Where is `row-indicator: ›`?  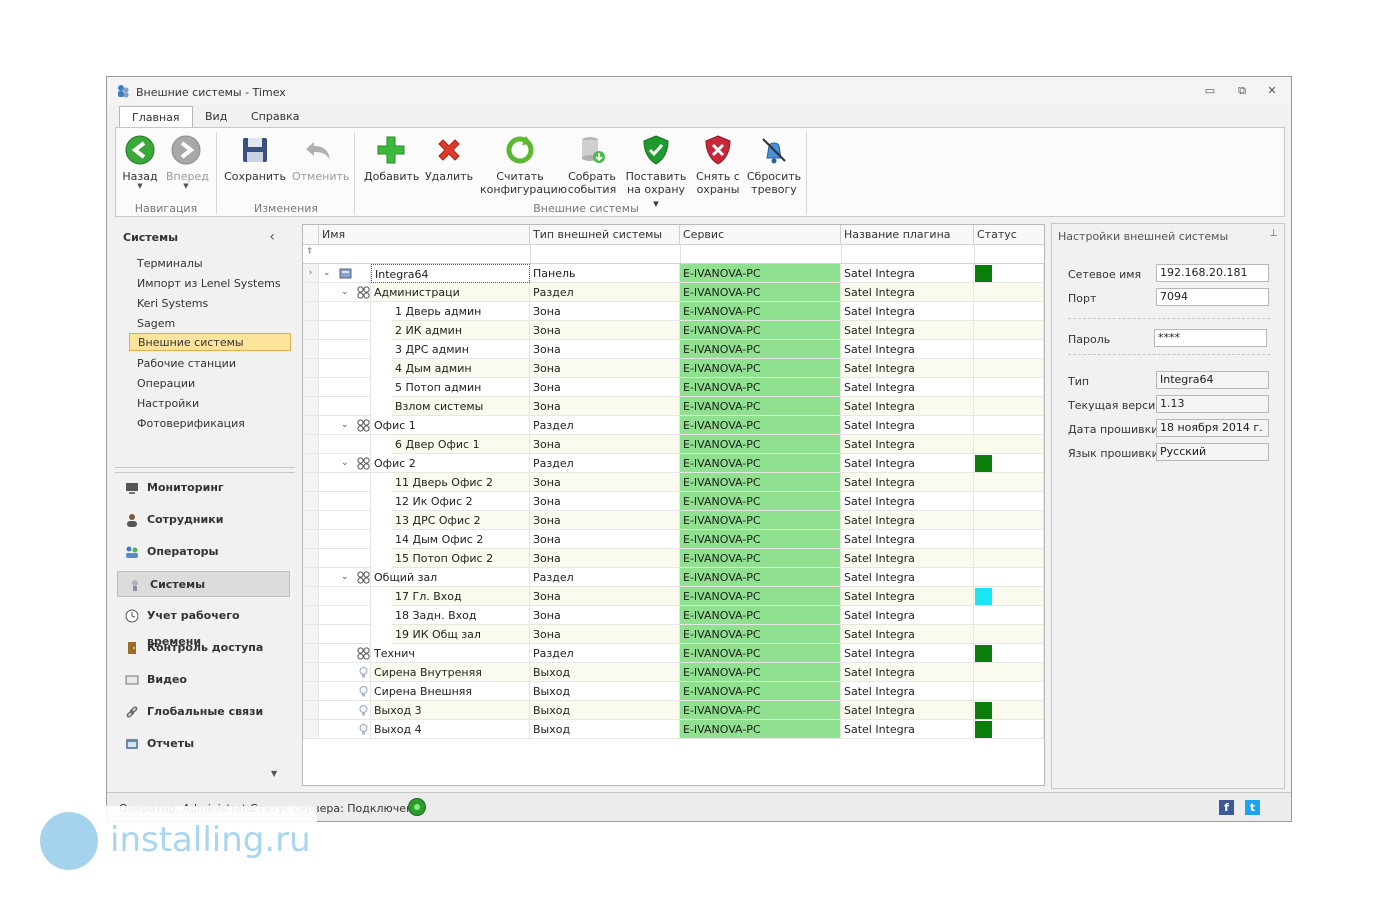
row-indicator: › is located at coordinates (311, 273).